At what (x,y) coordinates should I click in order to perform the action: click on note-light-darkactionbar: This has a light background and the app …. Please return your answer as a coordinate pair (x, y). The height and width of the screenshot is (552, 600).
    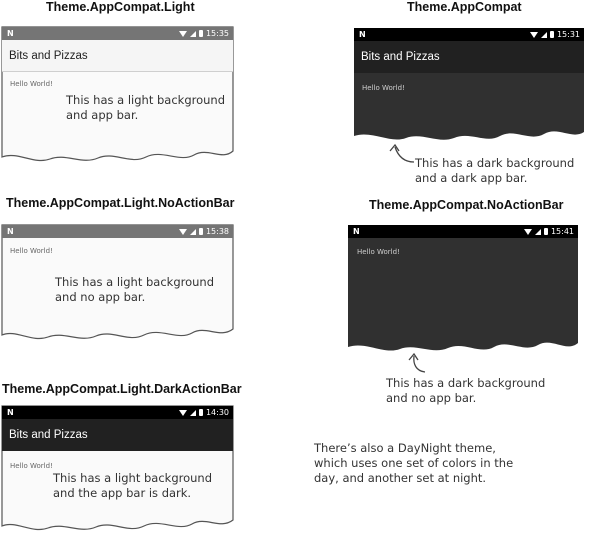
    Looking at the image, I should click on (133, 485).